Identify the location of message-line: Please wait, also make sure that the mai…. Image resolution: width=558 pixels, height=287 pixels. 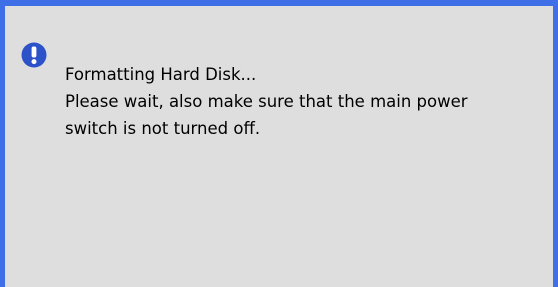
(266, 101).